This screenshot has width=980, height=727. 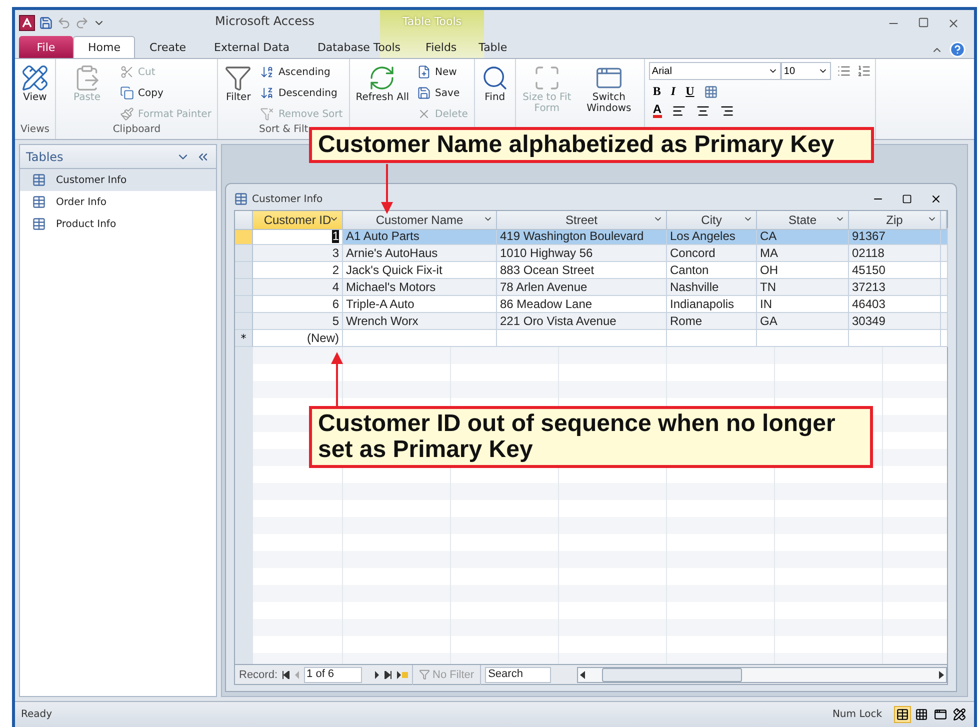 What do you see at coordinates (959, 714) in the screenshot?
I see `design-view-button` at bounding box center [959, 714].